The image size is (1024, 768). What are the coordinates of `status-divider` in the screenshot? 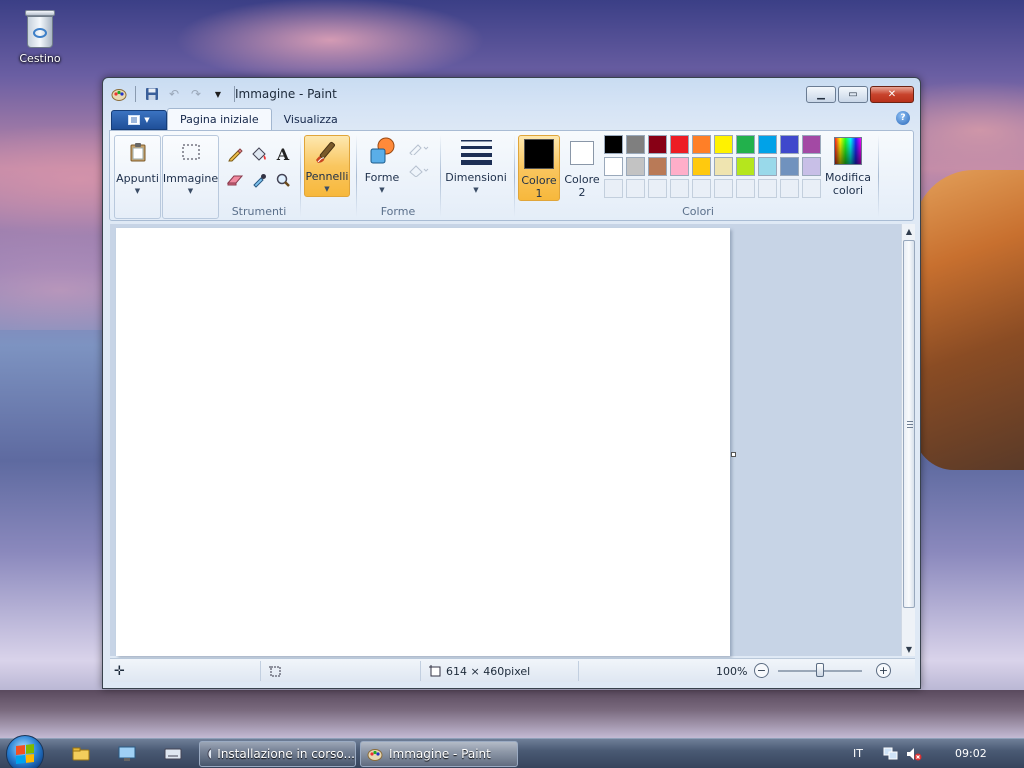 It's located at (578, 671).